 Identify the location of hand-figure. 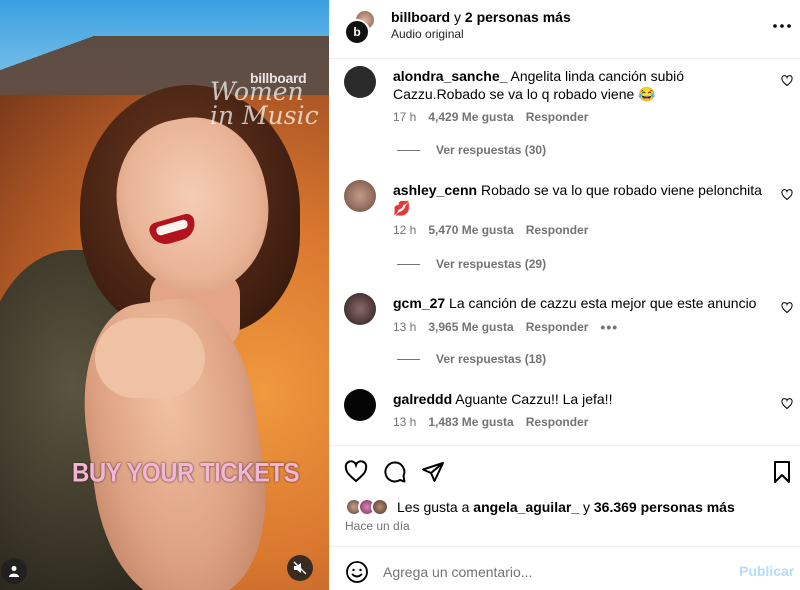
(150, 358).